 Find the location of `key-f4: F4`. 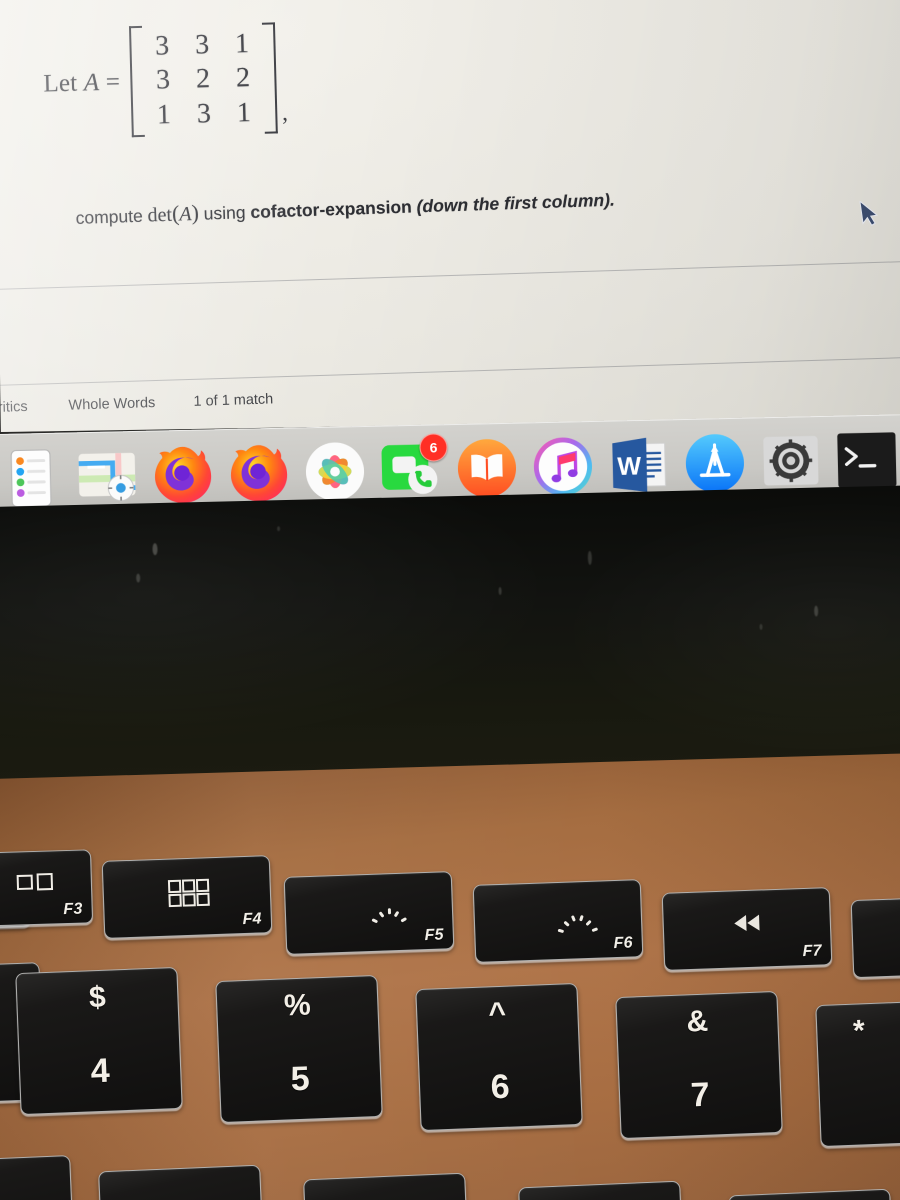

key-f4: F4 is located at coordinates (187, 897).